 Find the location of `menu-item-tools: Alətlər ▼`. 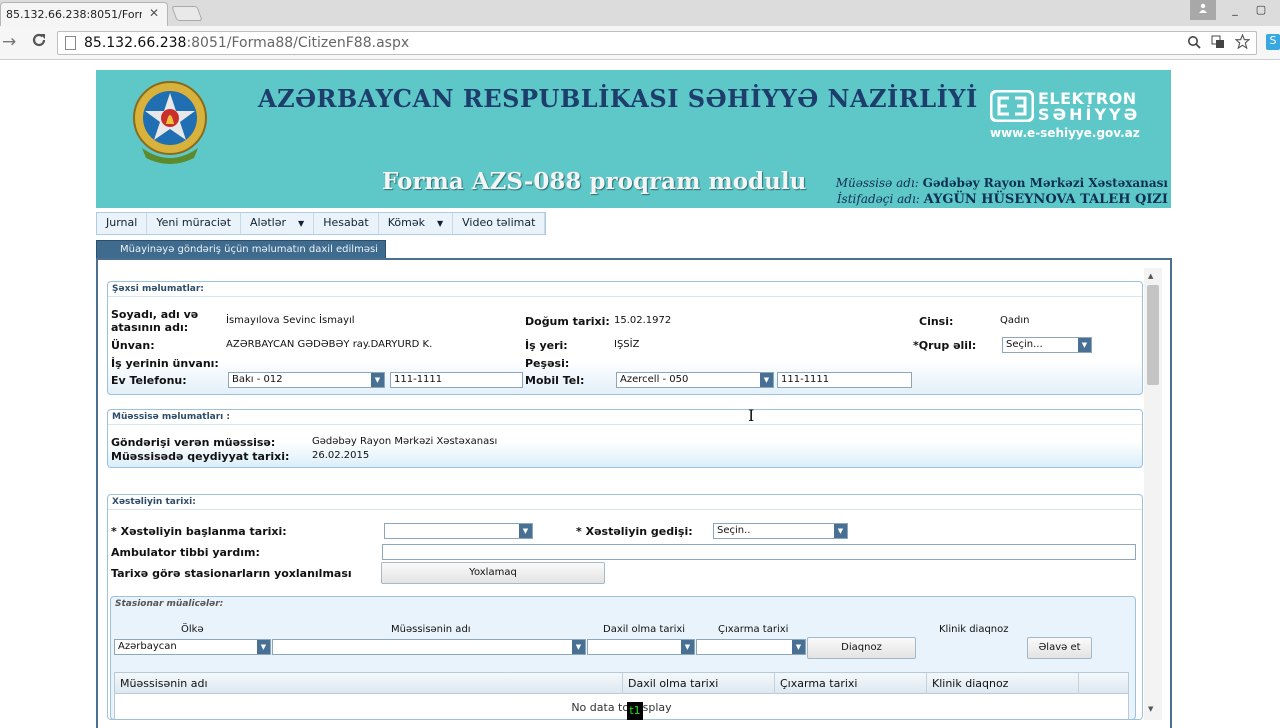

menu-item-tools: Alətlər ▼ is located at coordinates (278, 223).